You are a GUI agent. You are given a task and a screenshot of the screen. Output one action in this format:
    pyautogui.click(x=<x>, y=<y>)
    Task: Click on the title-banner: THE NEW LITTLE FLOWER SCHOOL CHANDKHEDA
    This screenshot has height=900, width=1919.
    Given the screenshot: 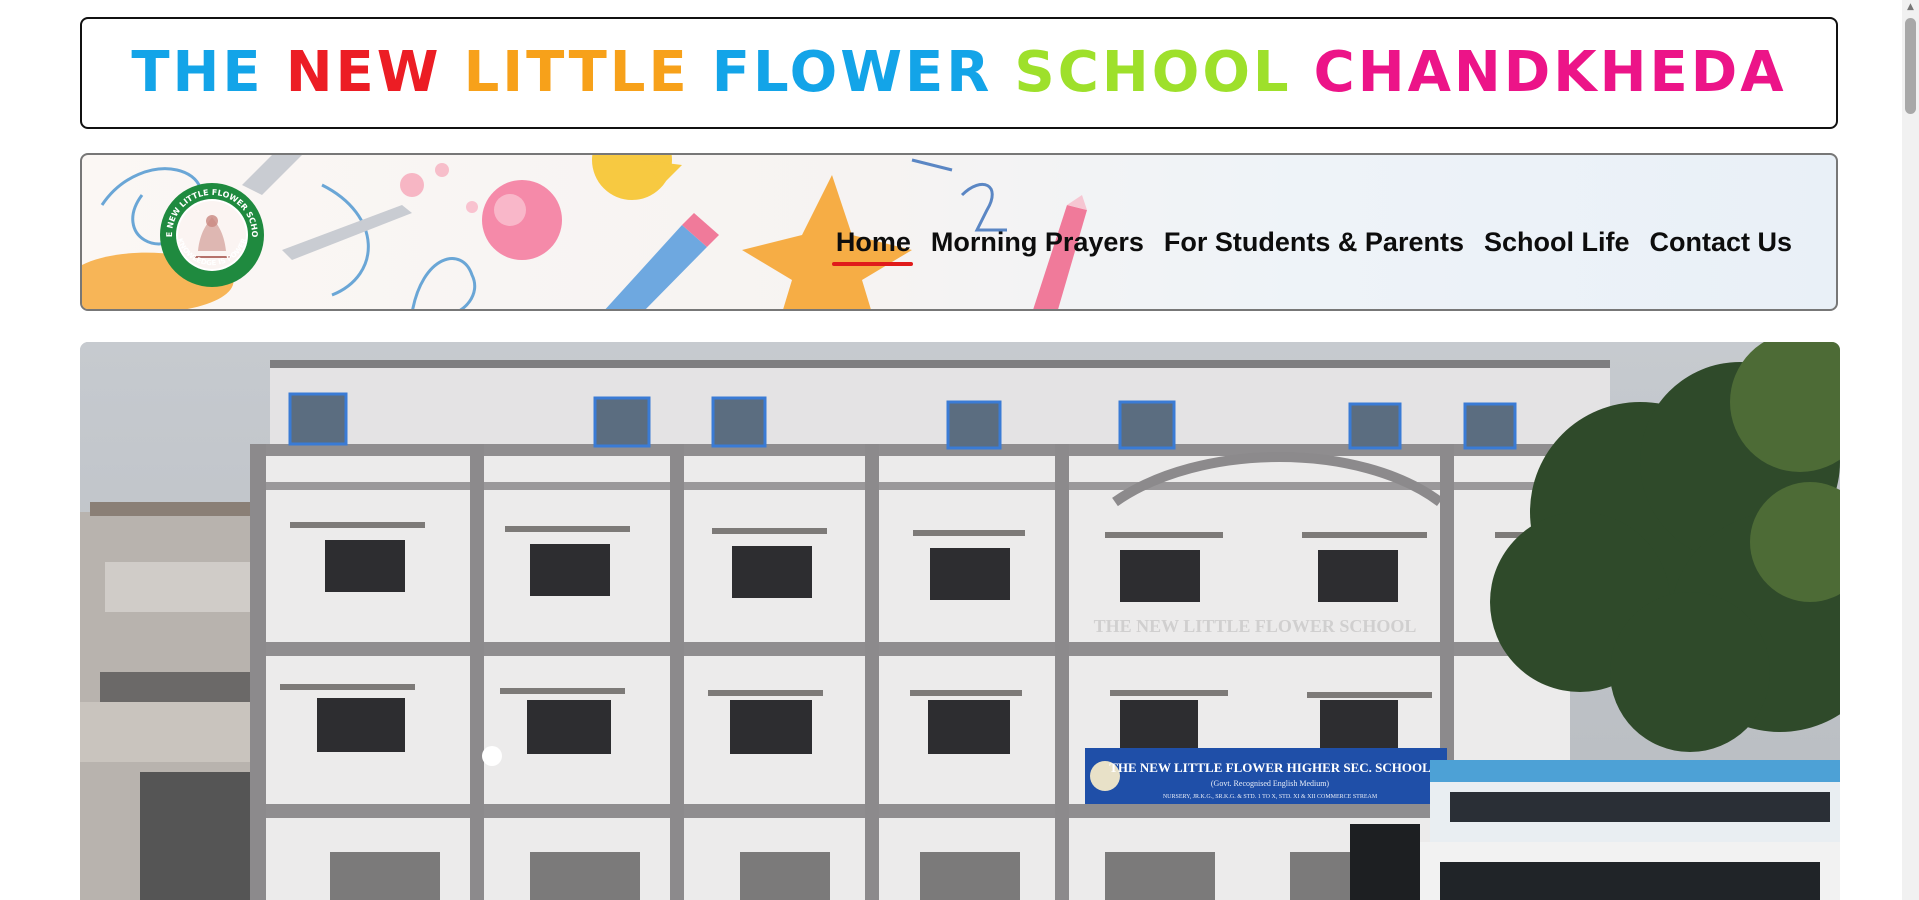 What is the action you would take?
    pyautogui.click(x=959, y=73)
    